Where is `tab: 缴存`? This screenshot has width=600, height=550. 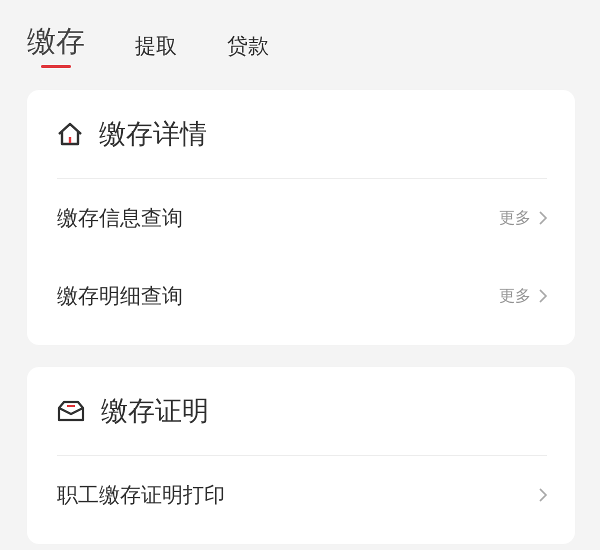 tab: 缴存 is located at coordinates (56, 45).